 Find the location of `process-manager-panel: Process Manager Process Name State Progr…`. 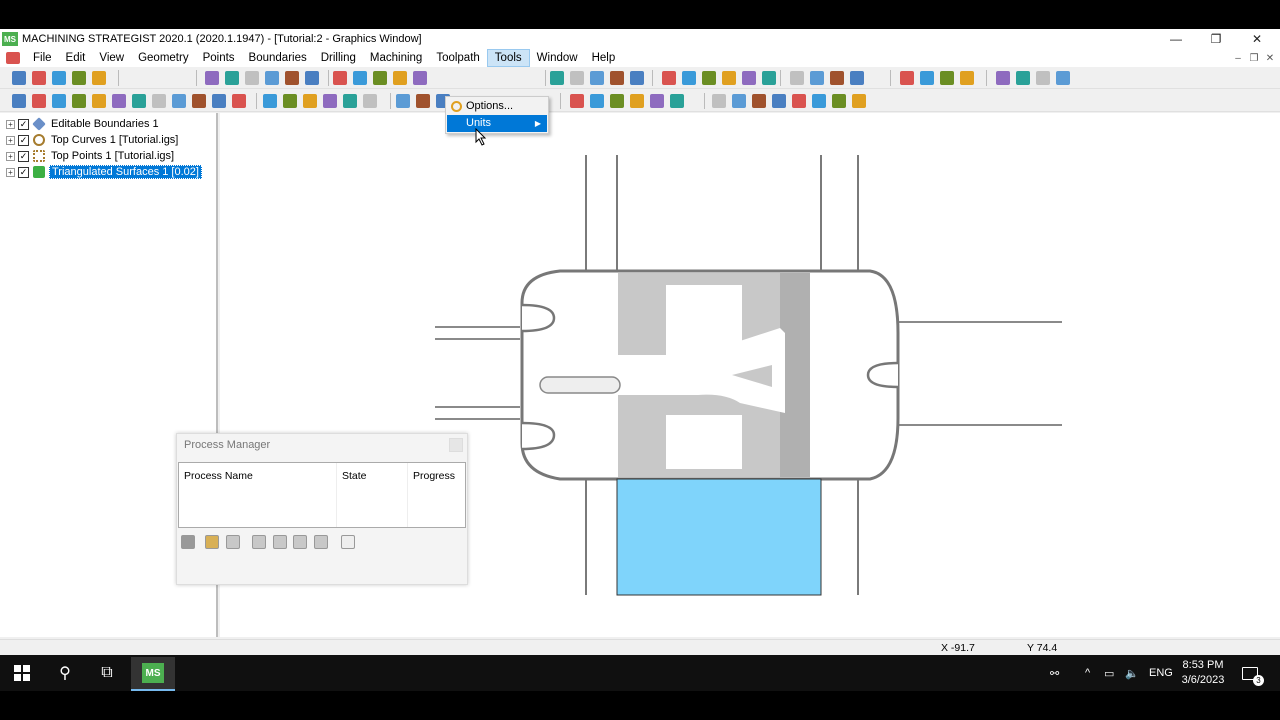

process-manager-panel: Process Manager Process Name State Progr… is located at coordinates (322, 509).